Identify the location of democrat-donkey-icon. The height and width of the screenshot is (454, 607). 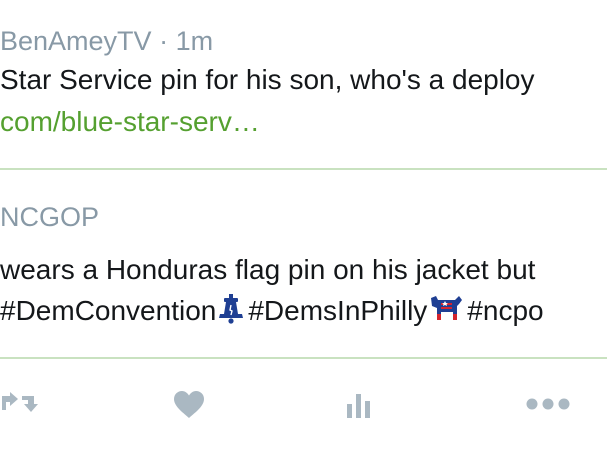
(446, 312).